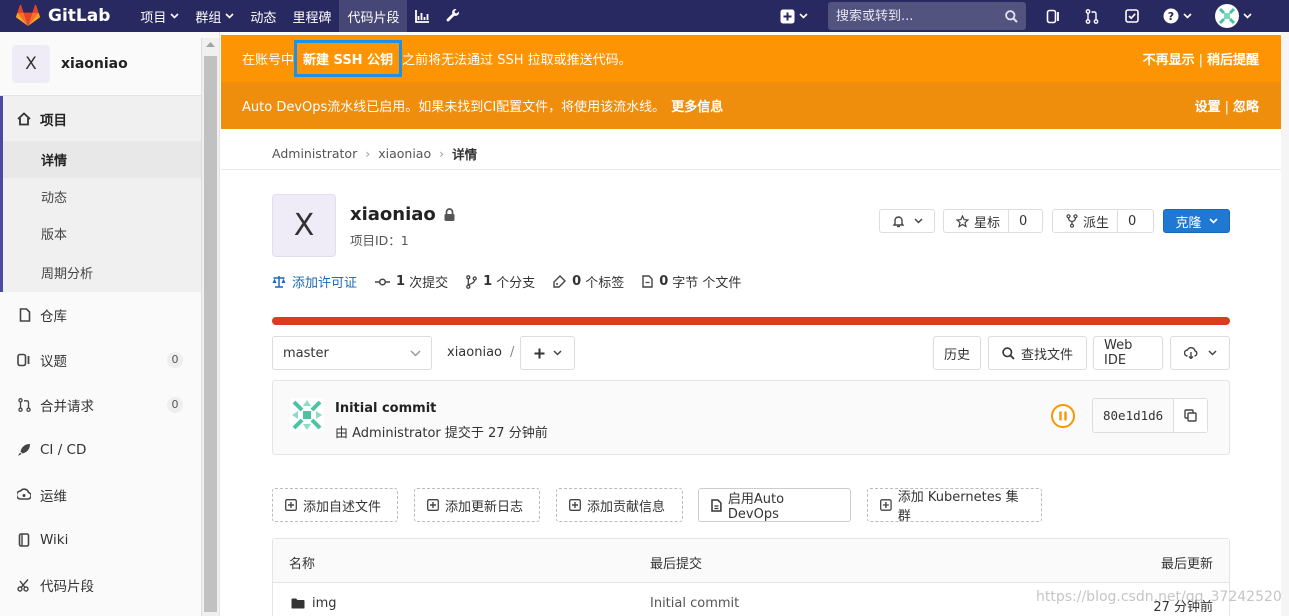 The width and height of the screenshot is (1289, 616). I want to click on download-dropdown, so click(1200, 353).